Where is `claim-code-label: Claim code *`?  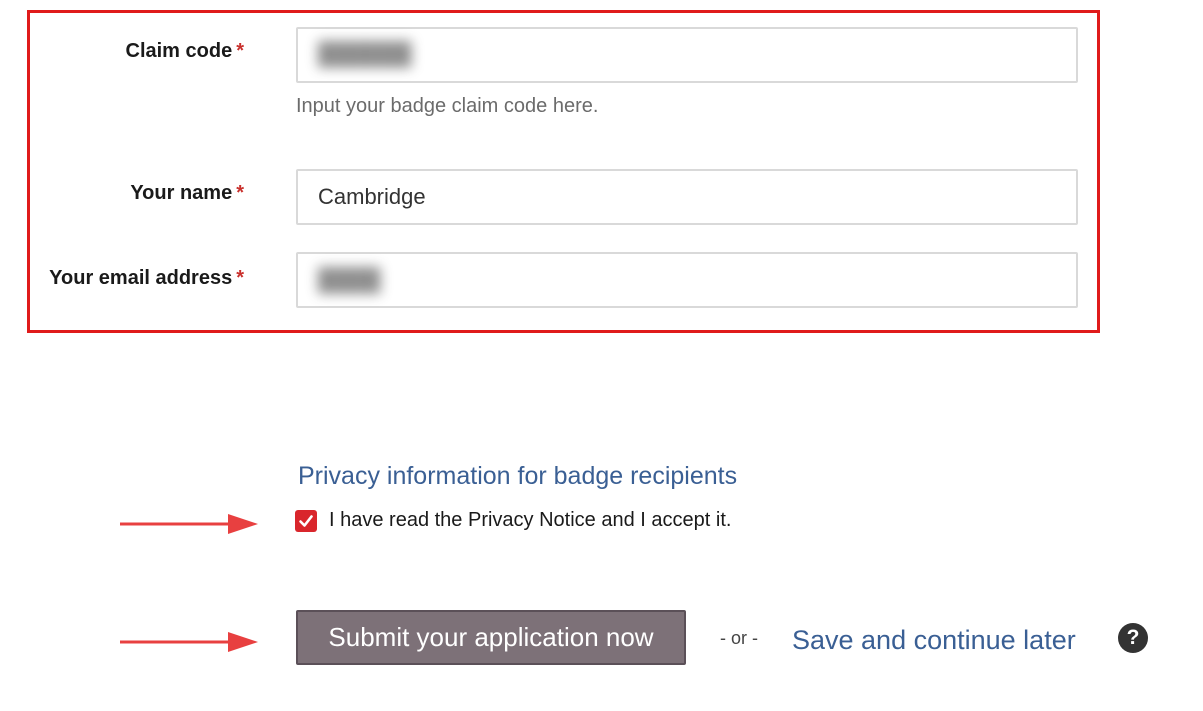 claim-code-label: Claim code * is located at coordinates (185, 51).